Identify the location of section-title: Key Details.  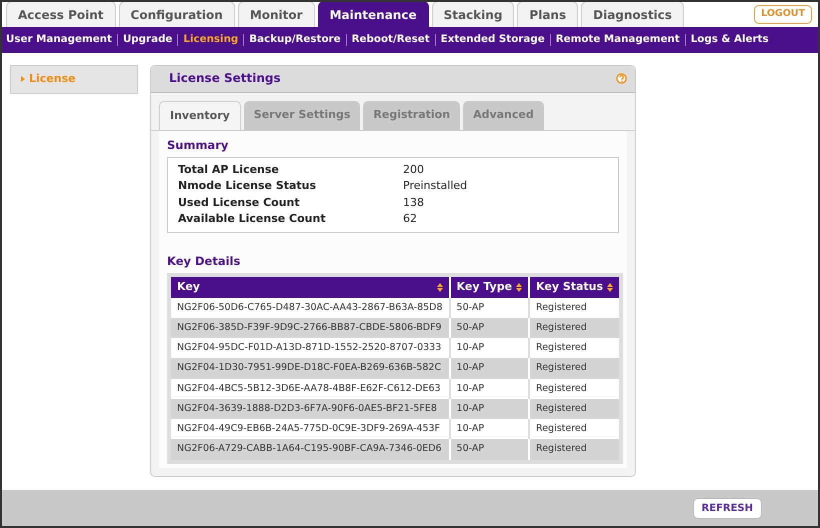
(204, 261).